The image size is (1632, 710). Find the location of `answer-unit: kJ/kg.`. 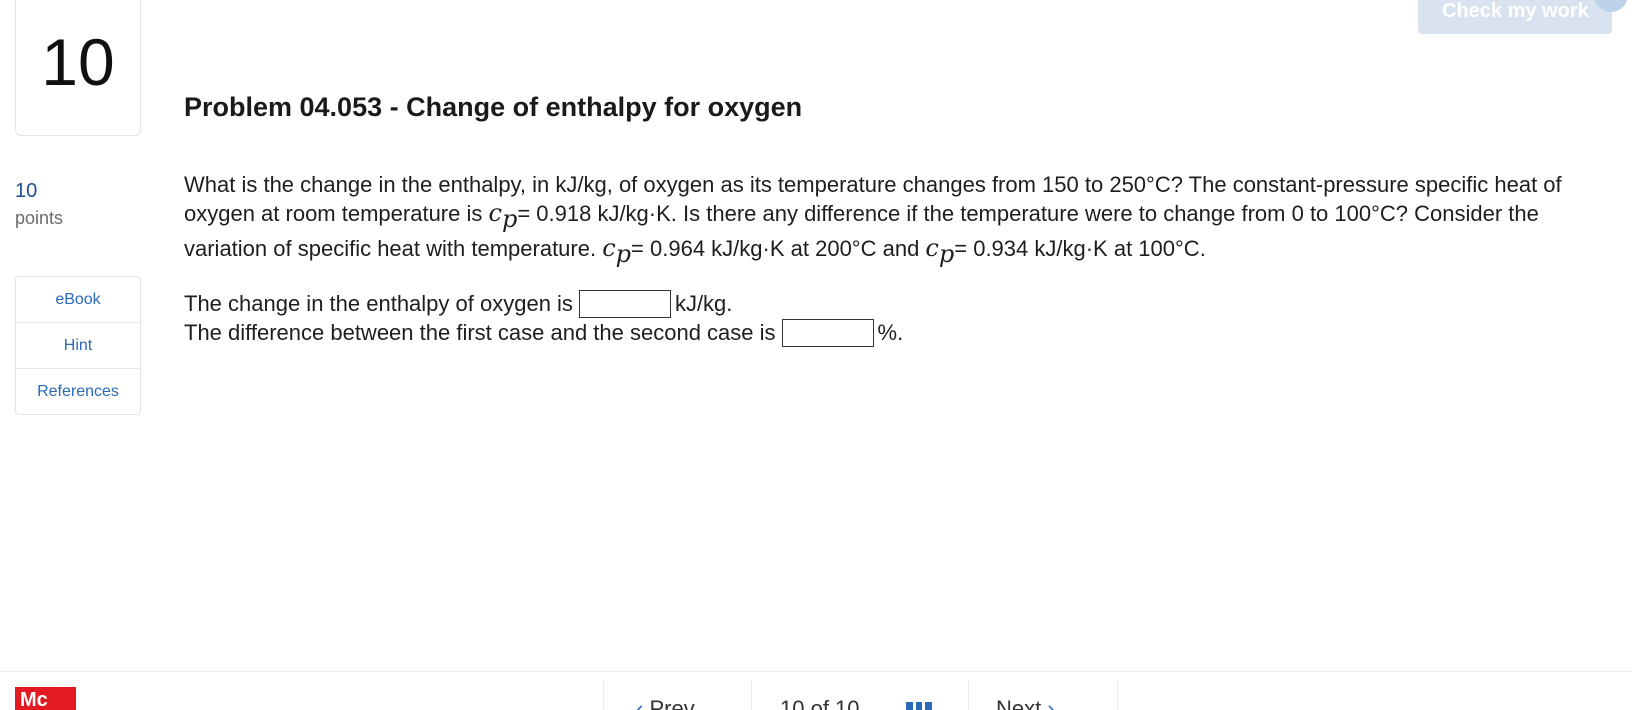

answer-unit: kJ/kg. is located at coordinates (703, 303).